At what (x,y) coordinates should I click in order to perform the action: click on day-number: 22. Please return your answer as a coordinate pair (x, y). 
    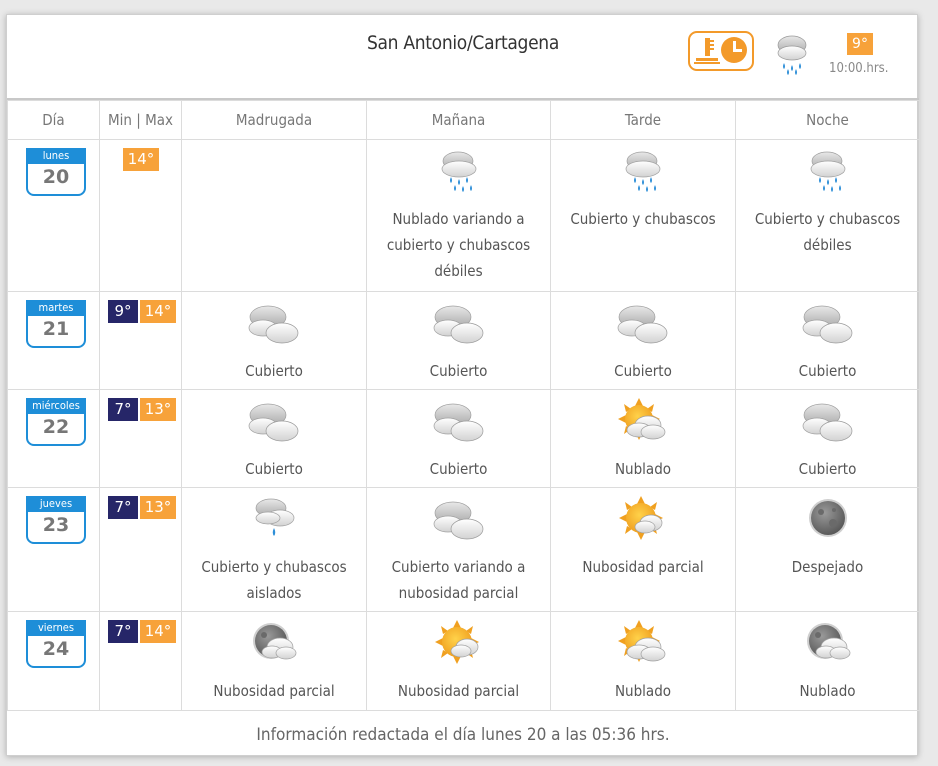
    Looking at the image, I should click on (56, 427).